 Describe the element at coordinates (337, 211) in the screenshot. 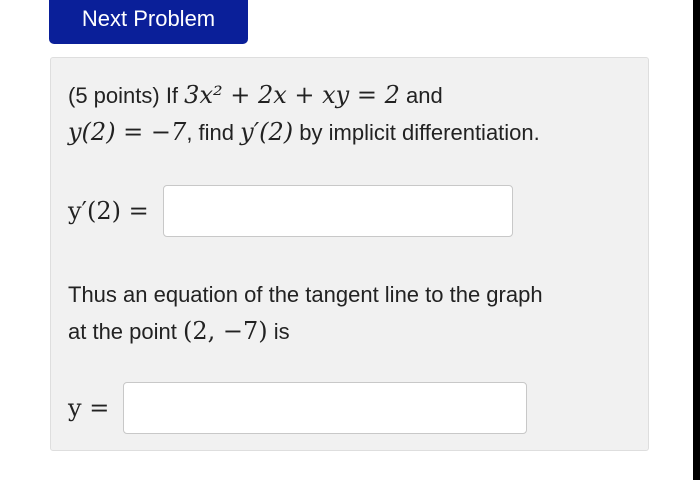

I see `derivative-answer-input` at that location.